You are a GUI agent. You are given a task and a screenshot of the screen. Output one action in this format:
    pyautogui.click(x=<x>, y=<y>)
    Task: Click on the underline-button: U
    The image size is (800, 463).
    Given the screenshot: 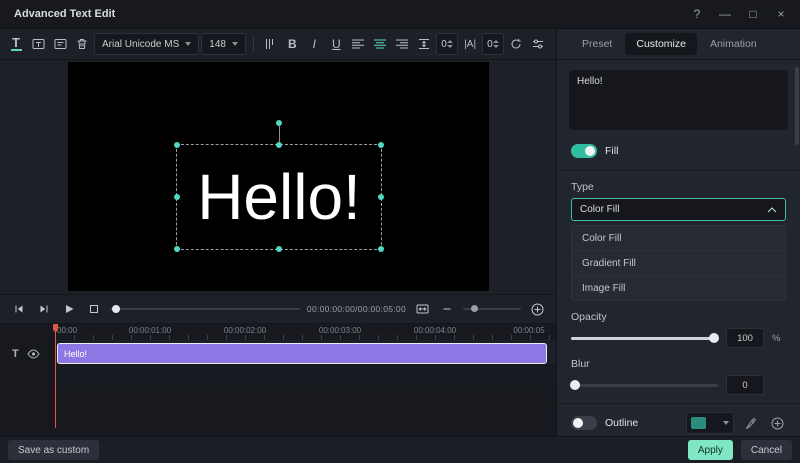 What is the action you would take?
    pyautogui.click(x=336, y=44)
    